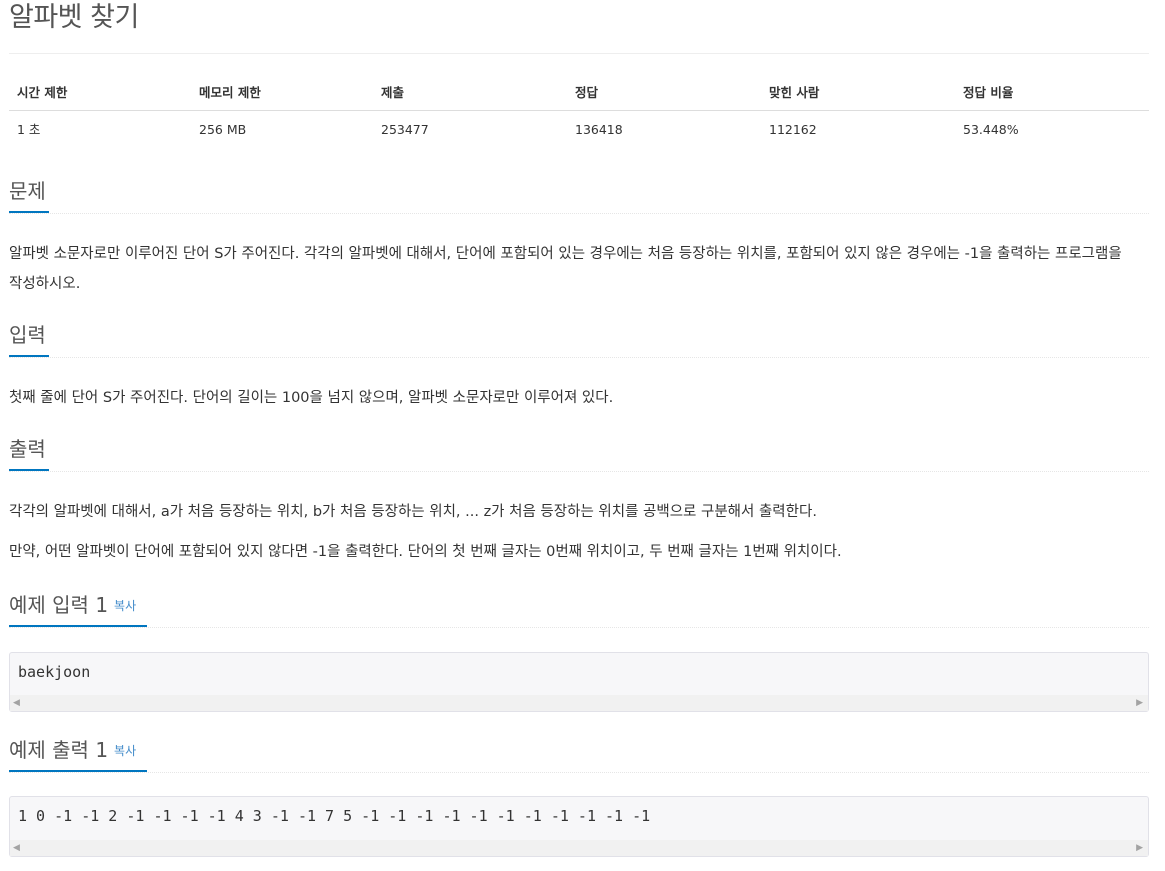  What do you see at coordinates (59, 750) in the screenshot?
I see `sample-output-heading-text: 예제 출력 1` at bounding box center [59, 750].